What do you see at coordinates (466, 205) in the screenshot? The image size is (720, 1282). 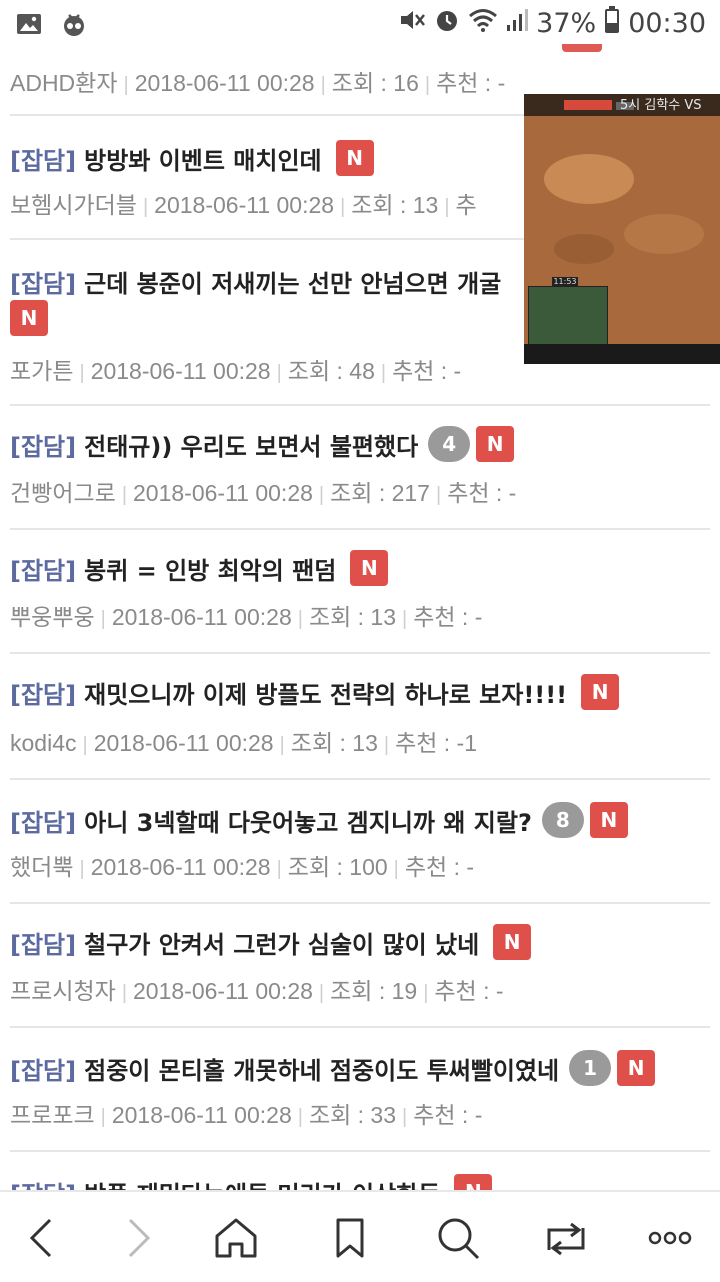 I see `post-recommend: 추` at bounding box center [466, 205].